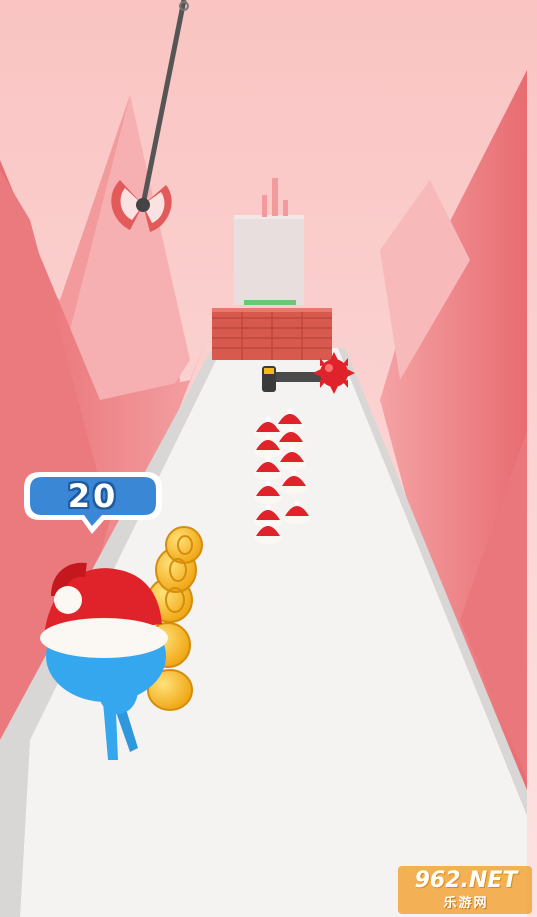 This screenshot has width=537, height=917. I want to click on watermark-brand: 962.NET, so click(466, 880).